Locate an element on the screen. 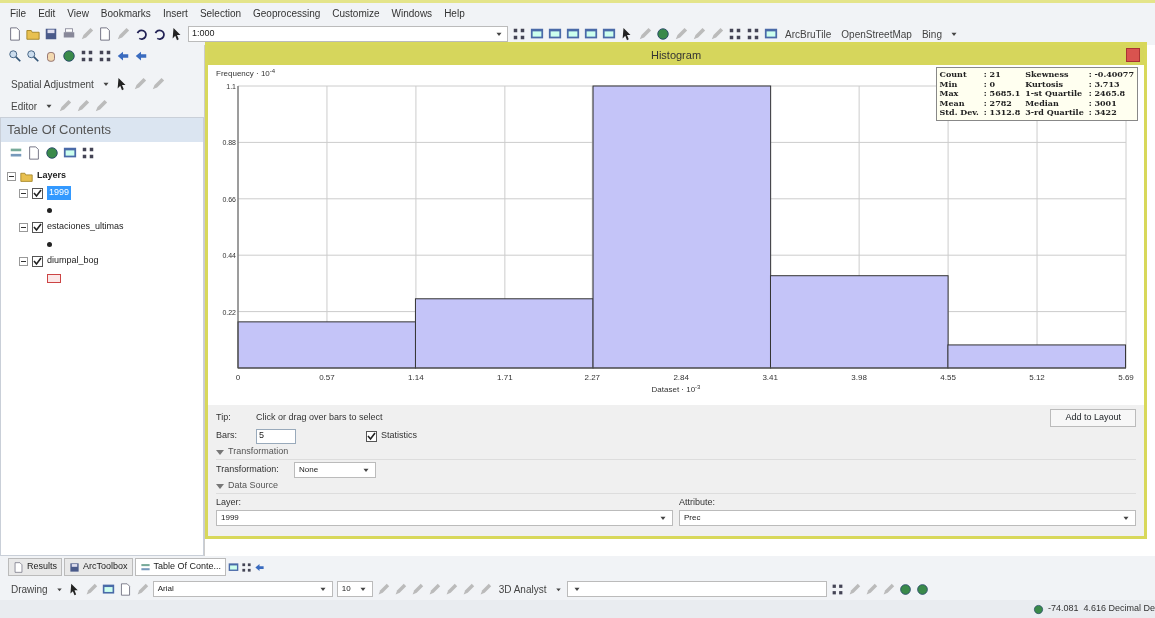  dock-tab: ArcToolbox is located at coordinates (98, 567).